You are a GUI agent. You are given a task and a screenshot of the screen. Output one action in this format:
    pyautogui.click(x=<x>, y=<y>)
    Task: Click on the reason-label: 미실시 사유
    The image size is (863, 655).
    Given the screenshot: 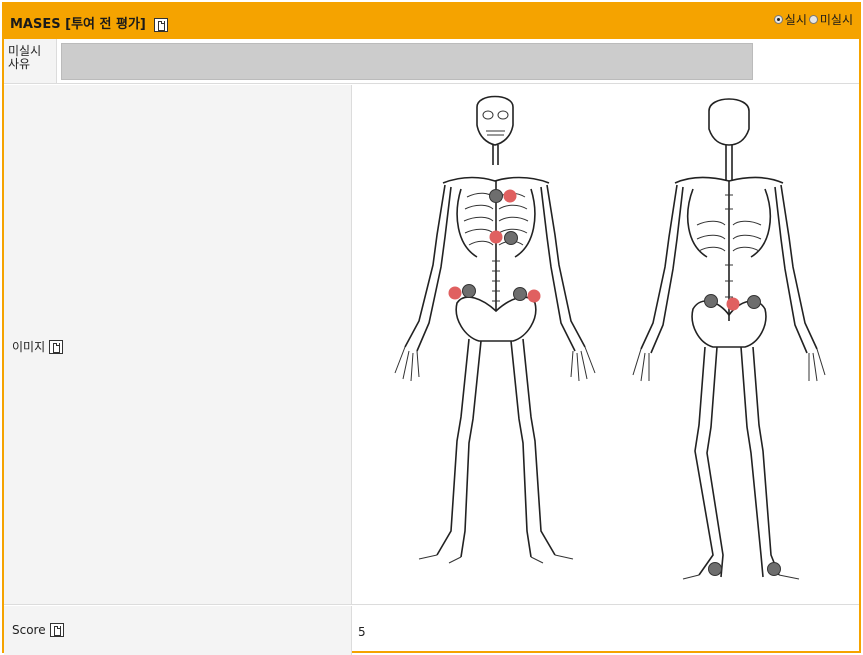 What is the action you would take?
    pyautogui.click(x=30, y=61)
    